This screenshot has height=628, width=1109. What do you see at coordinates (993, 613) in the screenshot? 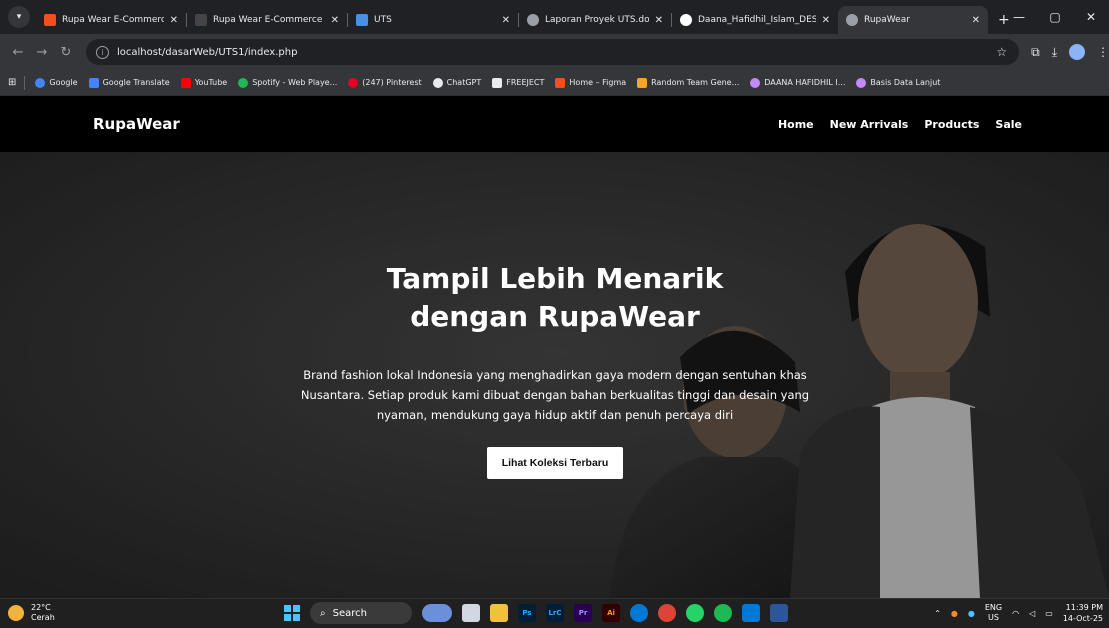
I see `language-indicator: ENG US` at bounding box center [993, 613].